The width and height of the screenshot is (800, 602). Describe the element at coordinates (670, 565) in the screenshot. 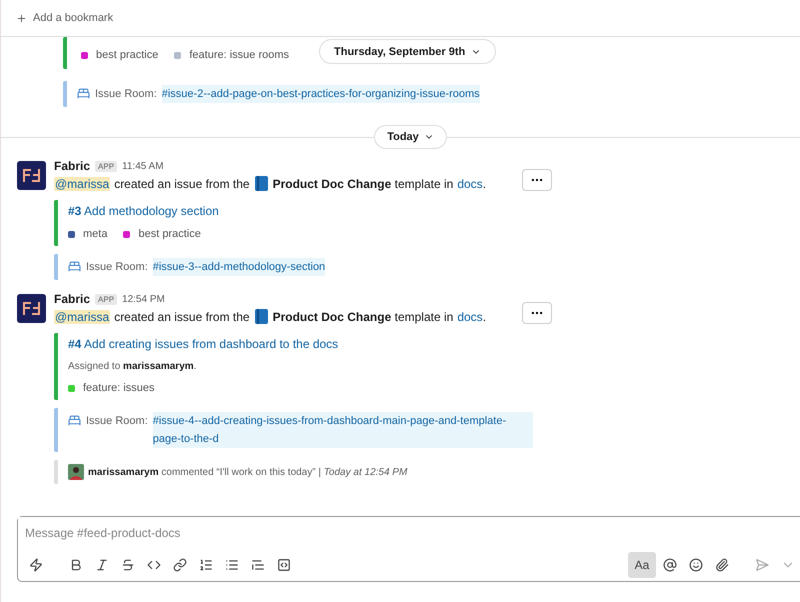

I see `mention-icon` at that location.